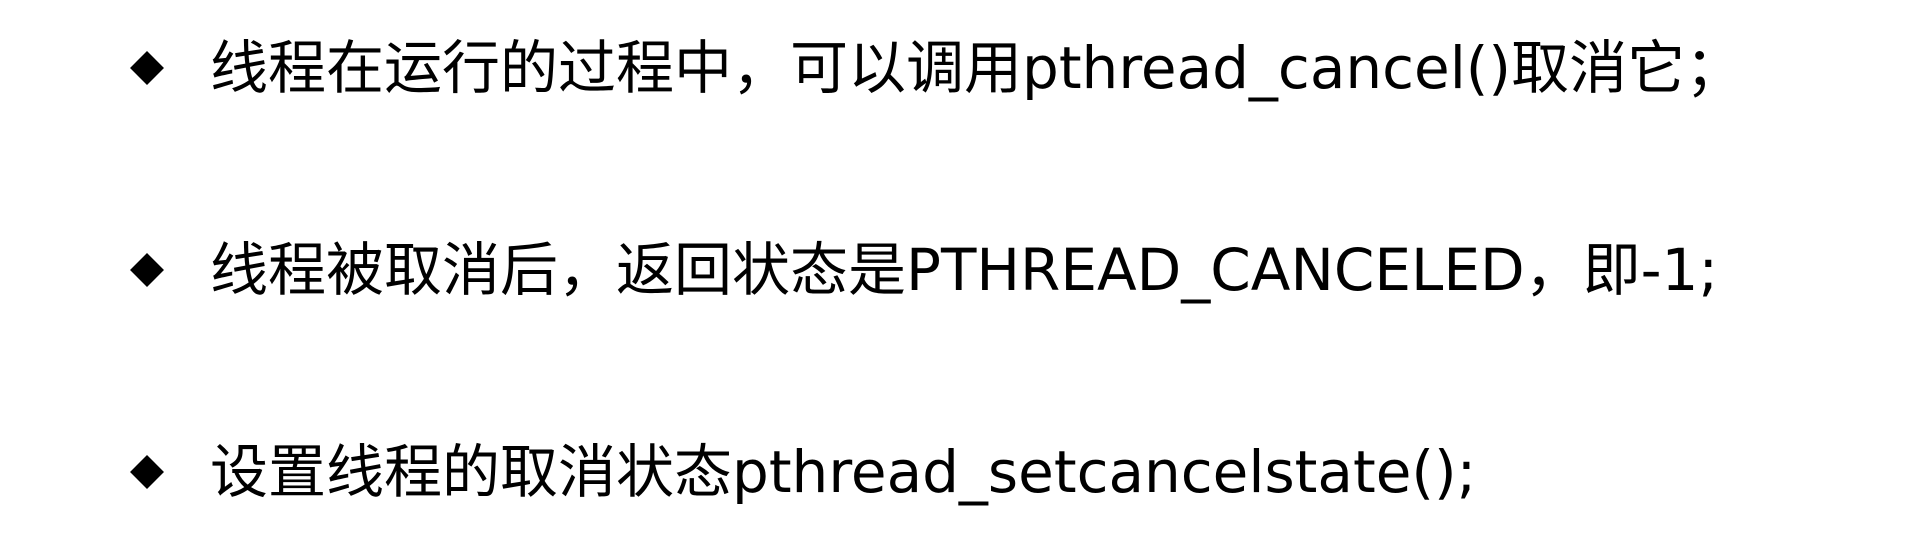  I want to click on bullet-text-2: 线程被取消后，返回状态是PTHREAD_CANCELED，即-1;, so click(964, 270).